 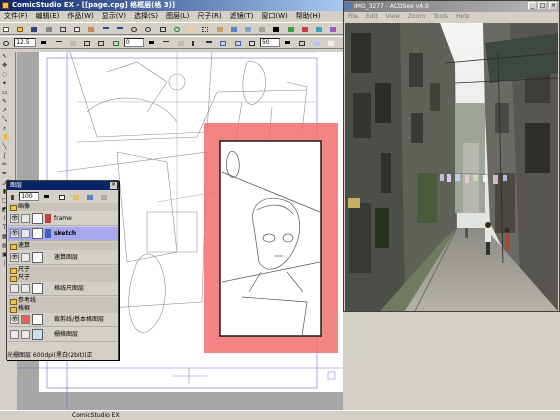 What do you see at coordinates (247, 29) in the screenshot?
I see `navigator-icon` at bounding box center [247, 29].